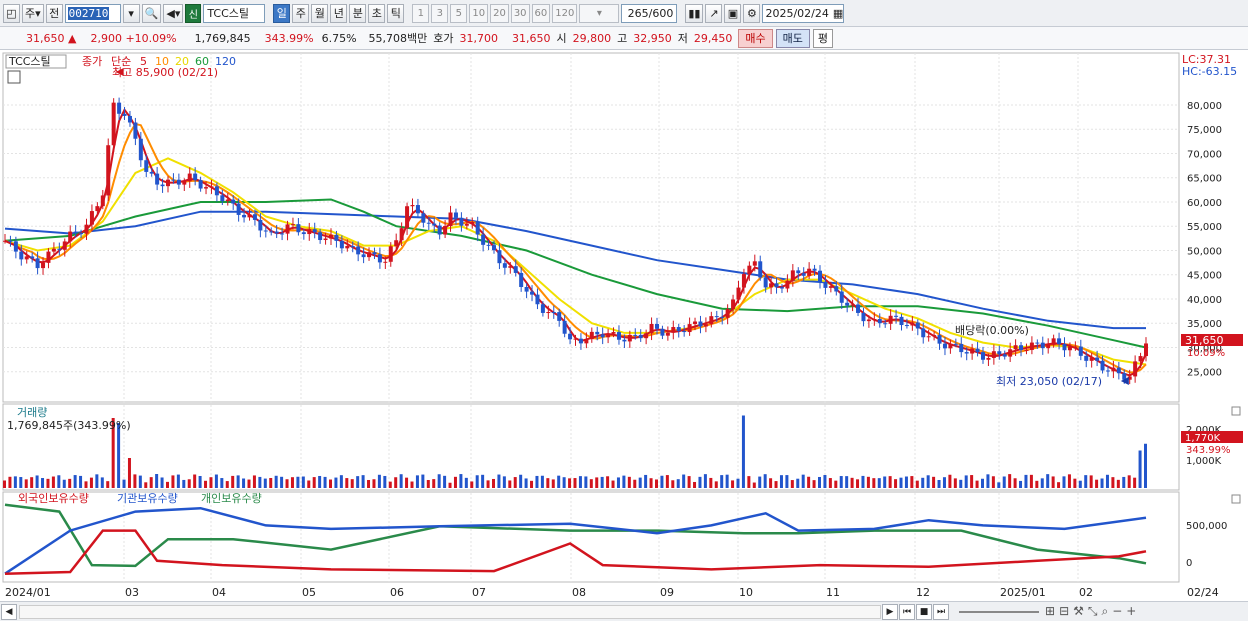 This screenshot has width=1248, height=621. Describe the element at coordinates (377, 13) in the screenshot. I see `period-second: 초` at that location.